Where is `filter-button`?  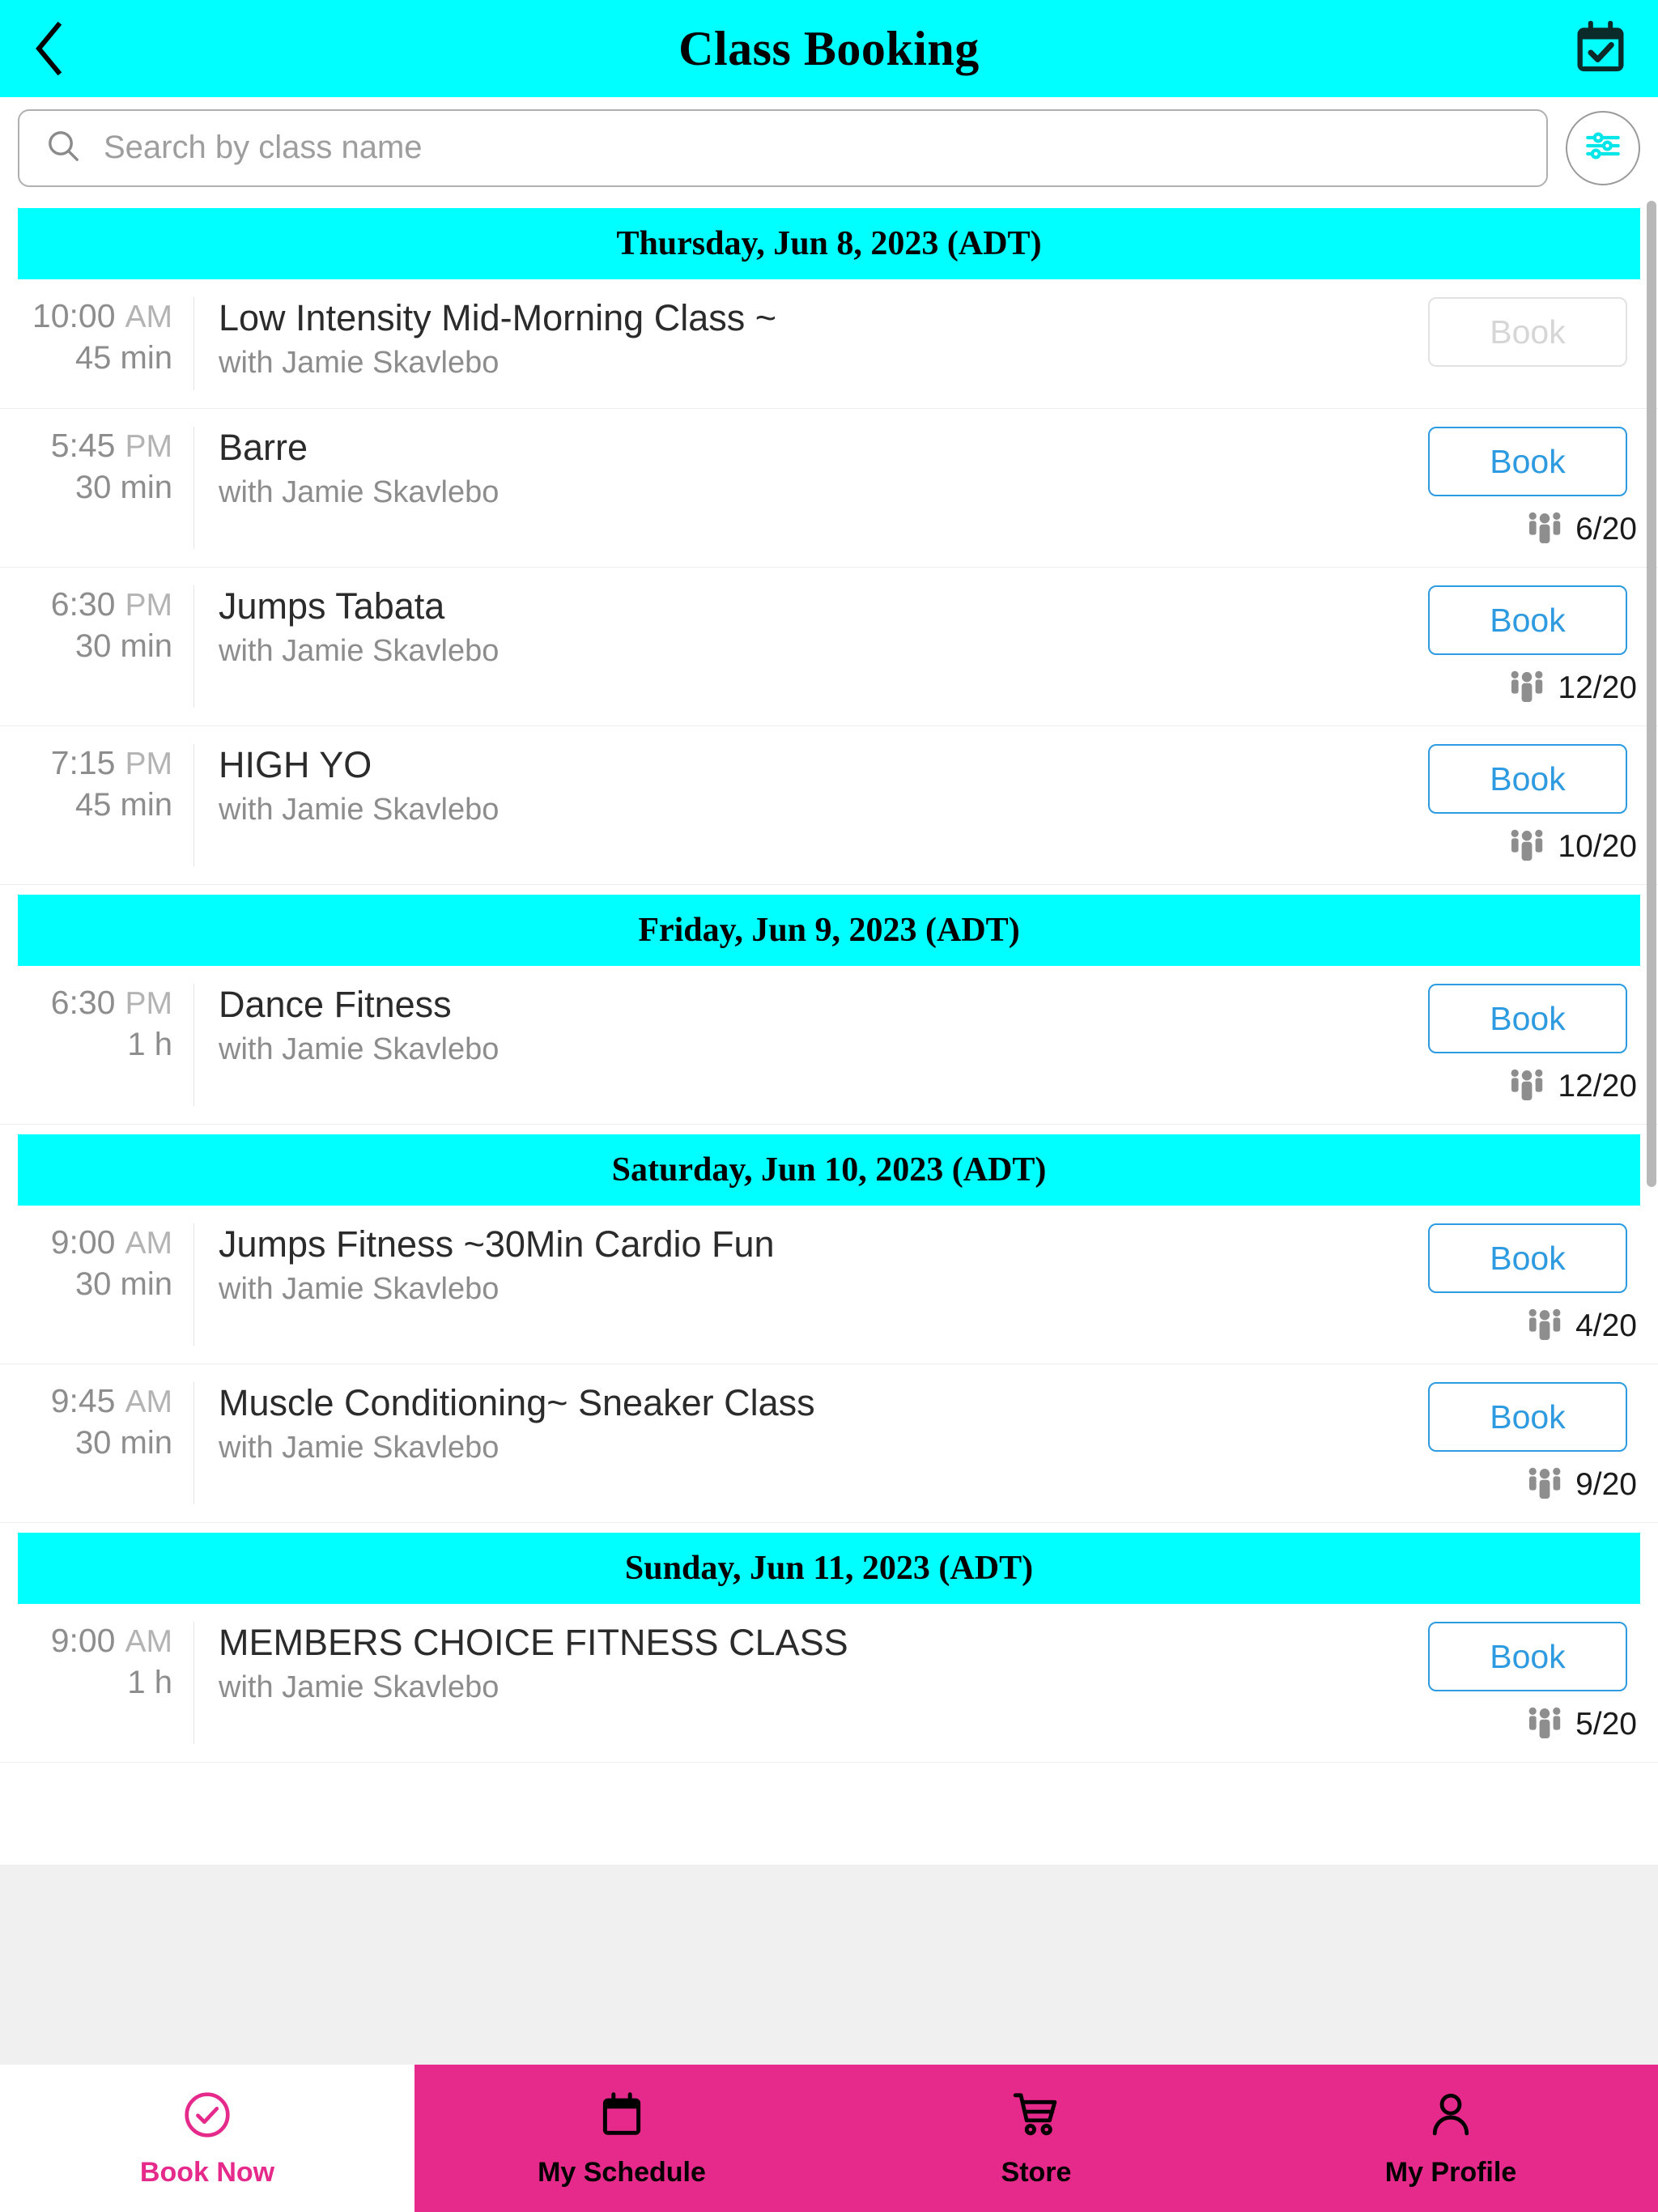
filter-button is located at coordinates (1603, 147).